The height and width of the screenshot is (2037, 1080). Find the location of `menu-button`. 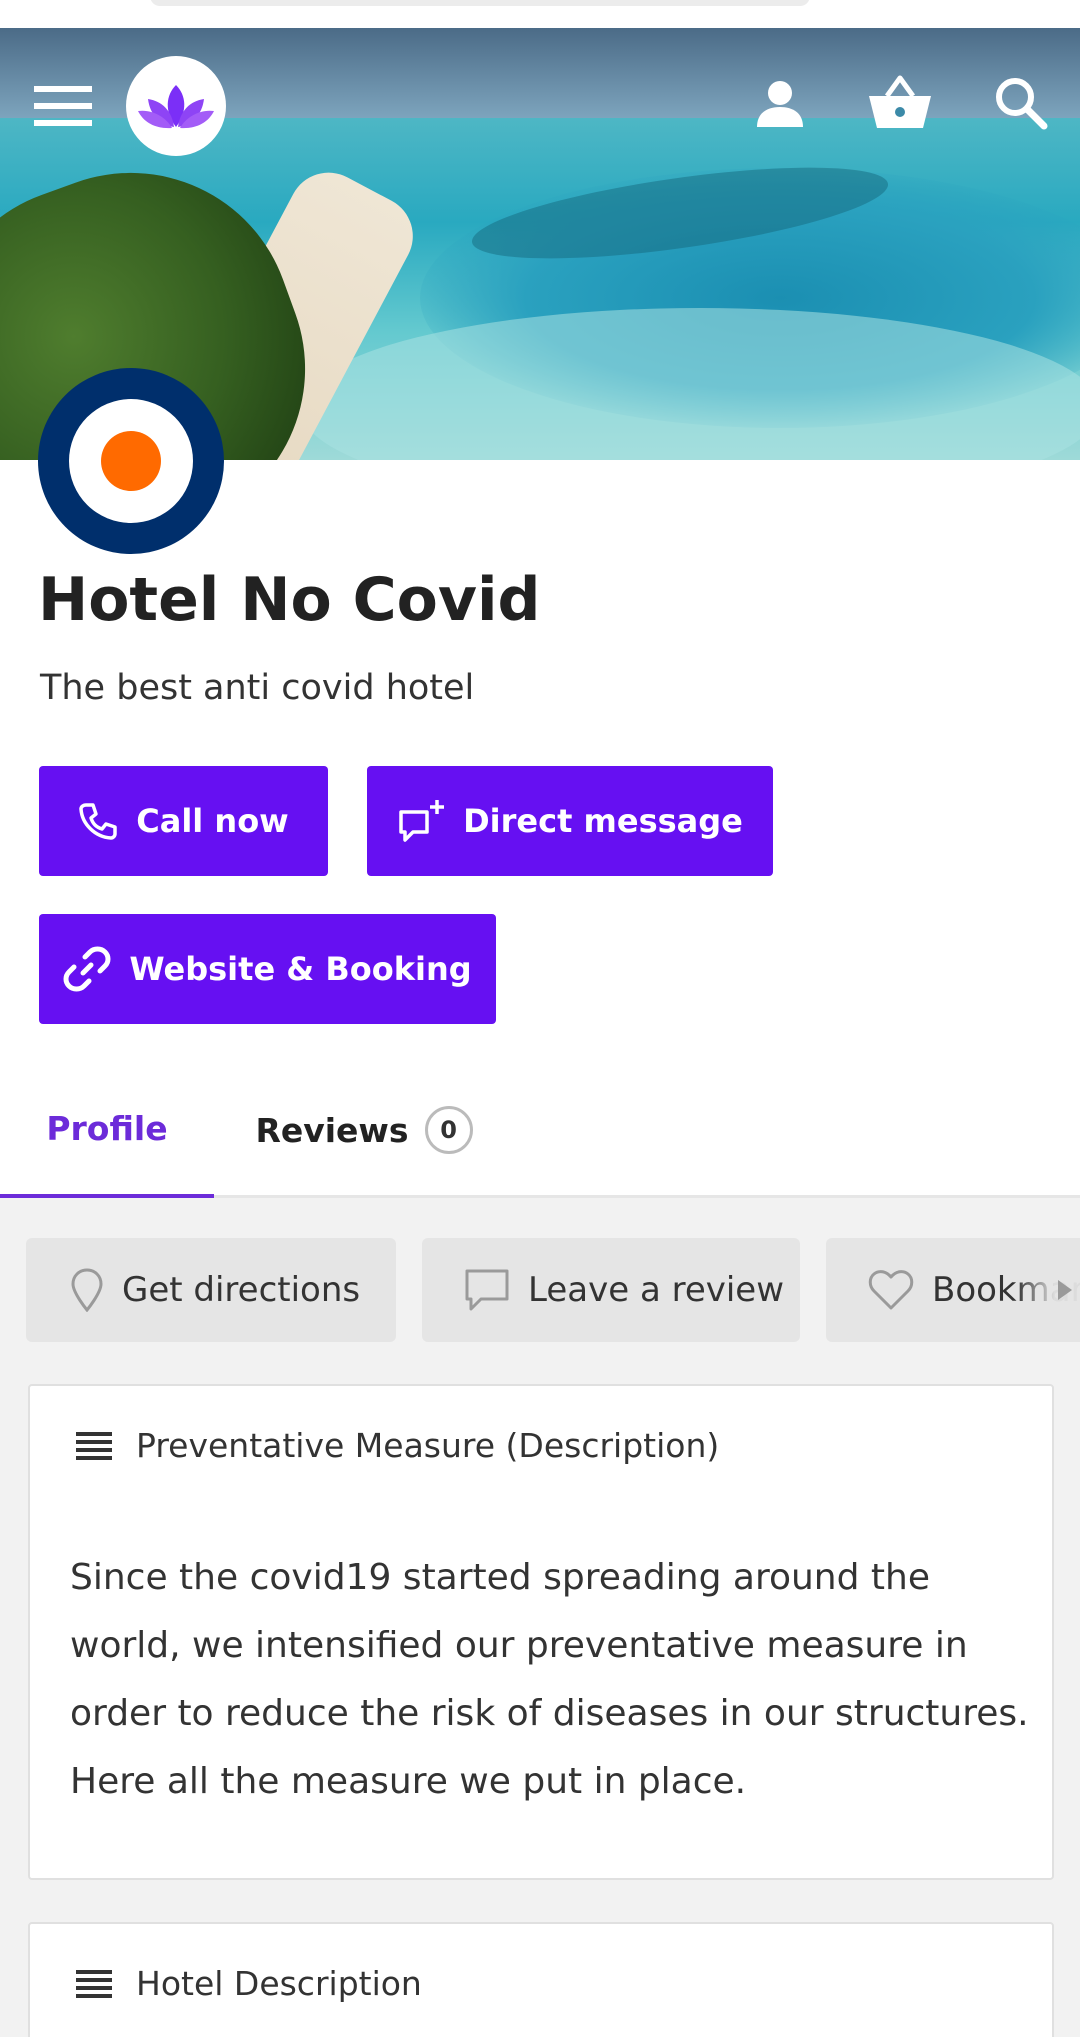

menu-button is located at coordinates (63, 106).